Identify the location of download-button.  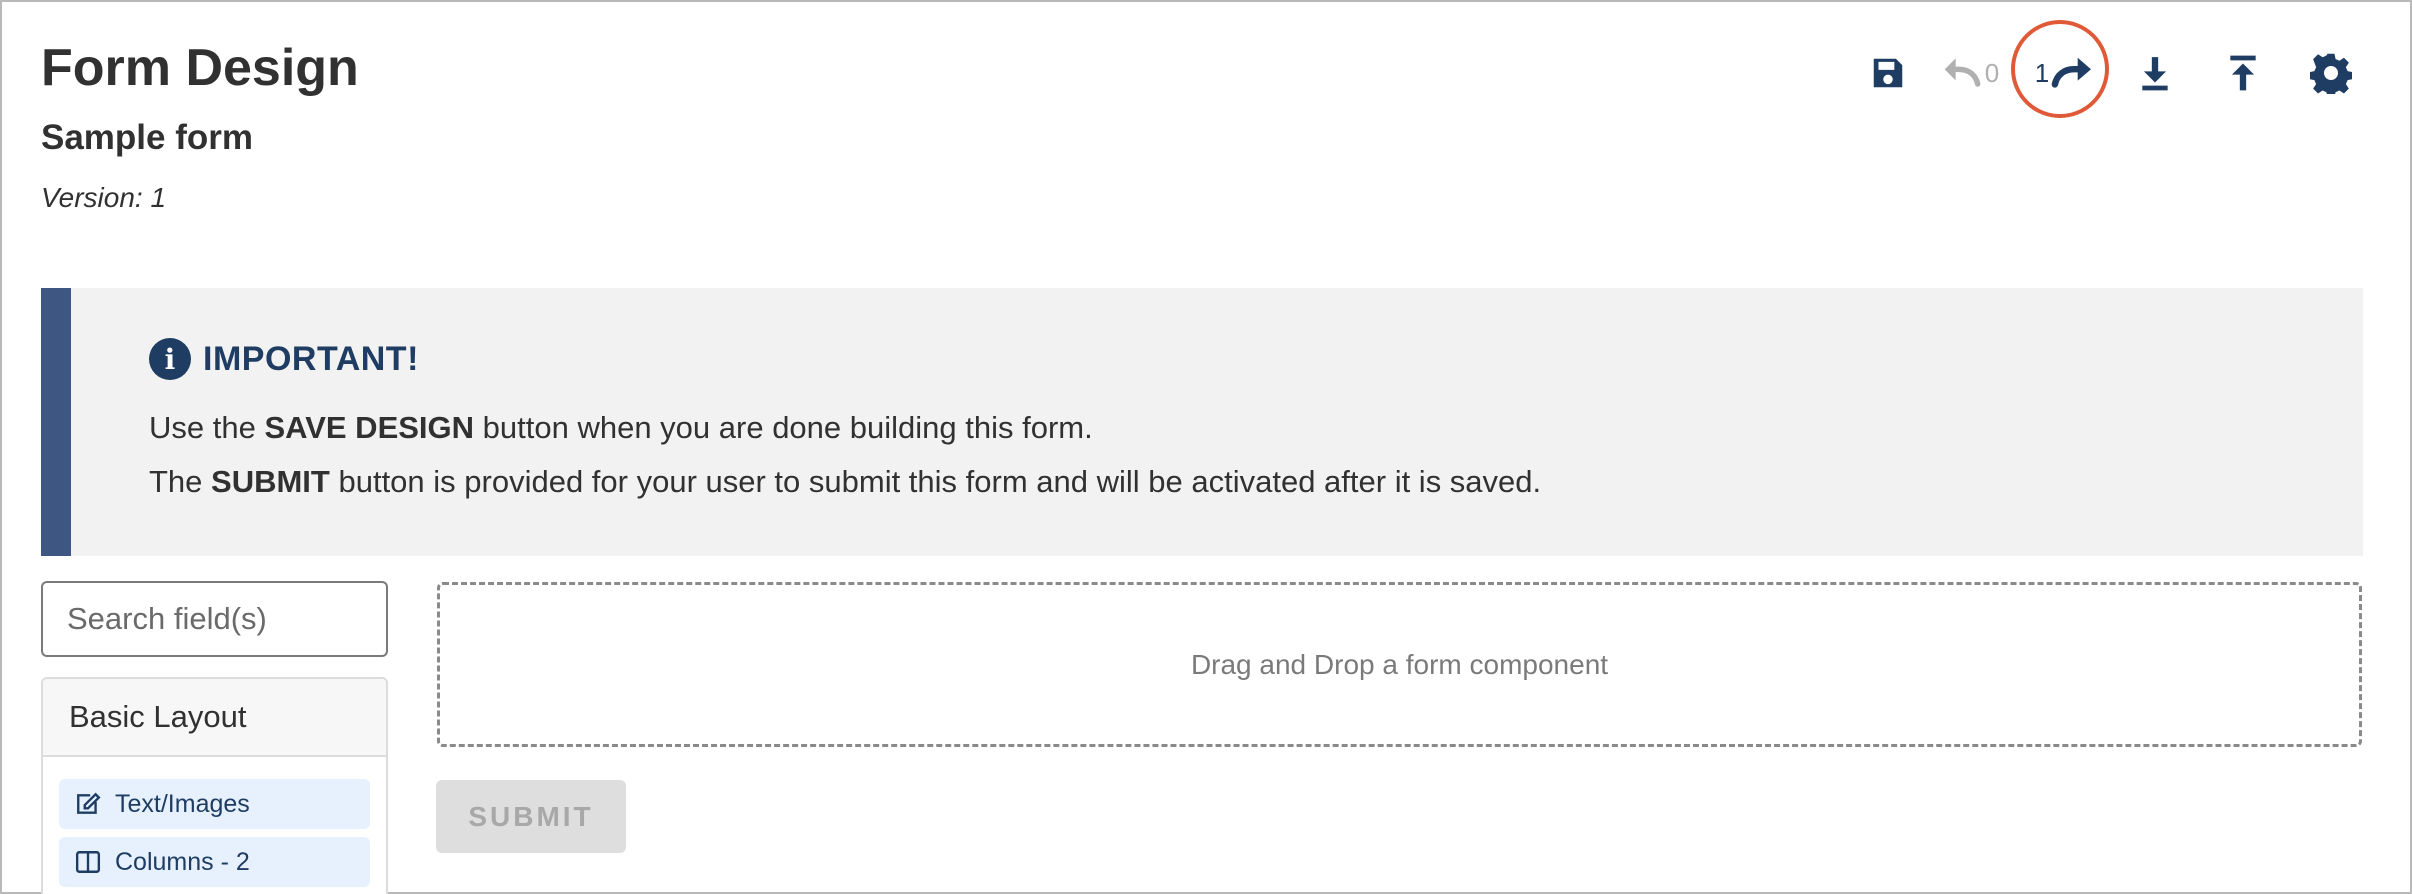
(2155, 73).